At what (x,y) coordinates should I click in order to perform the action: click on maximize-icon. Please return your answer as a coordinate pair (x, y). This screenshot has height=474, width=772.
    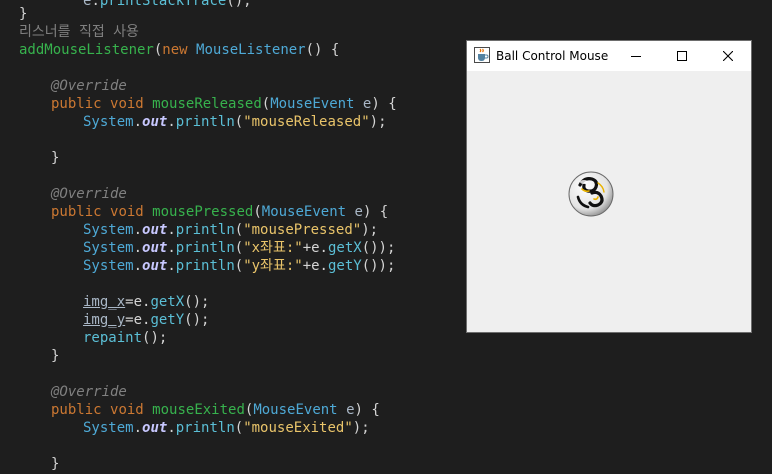
    Looking at the image, I should click on (682, 56).